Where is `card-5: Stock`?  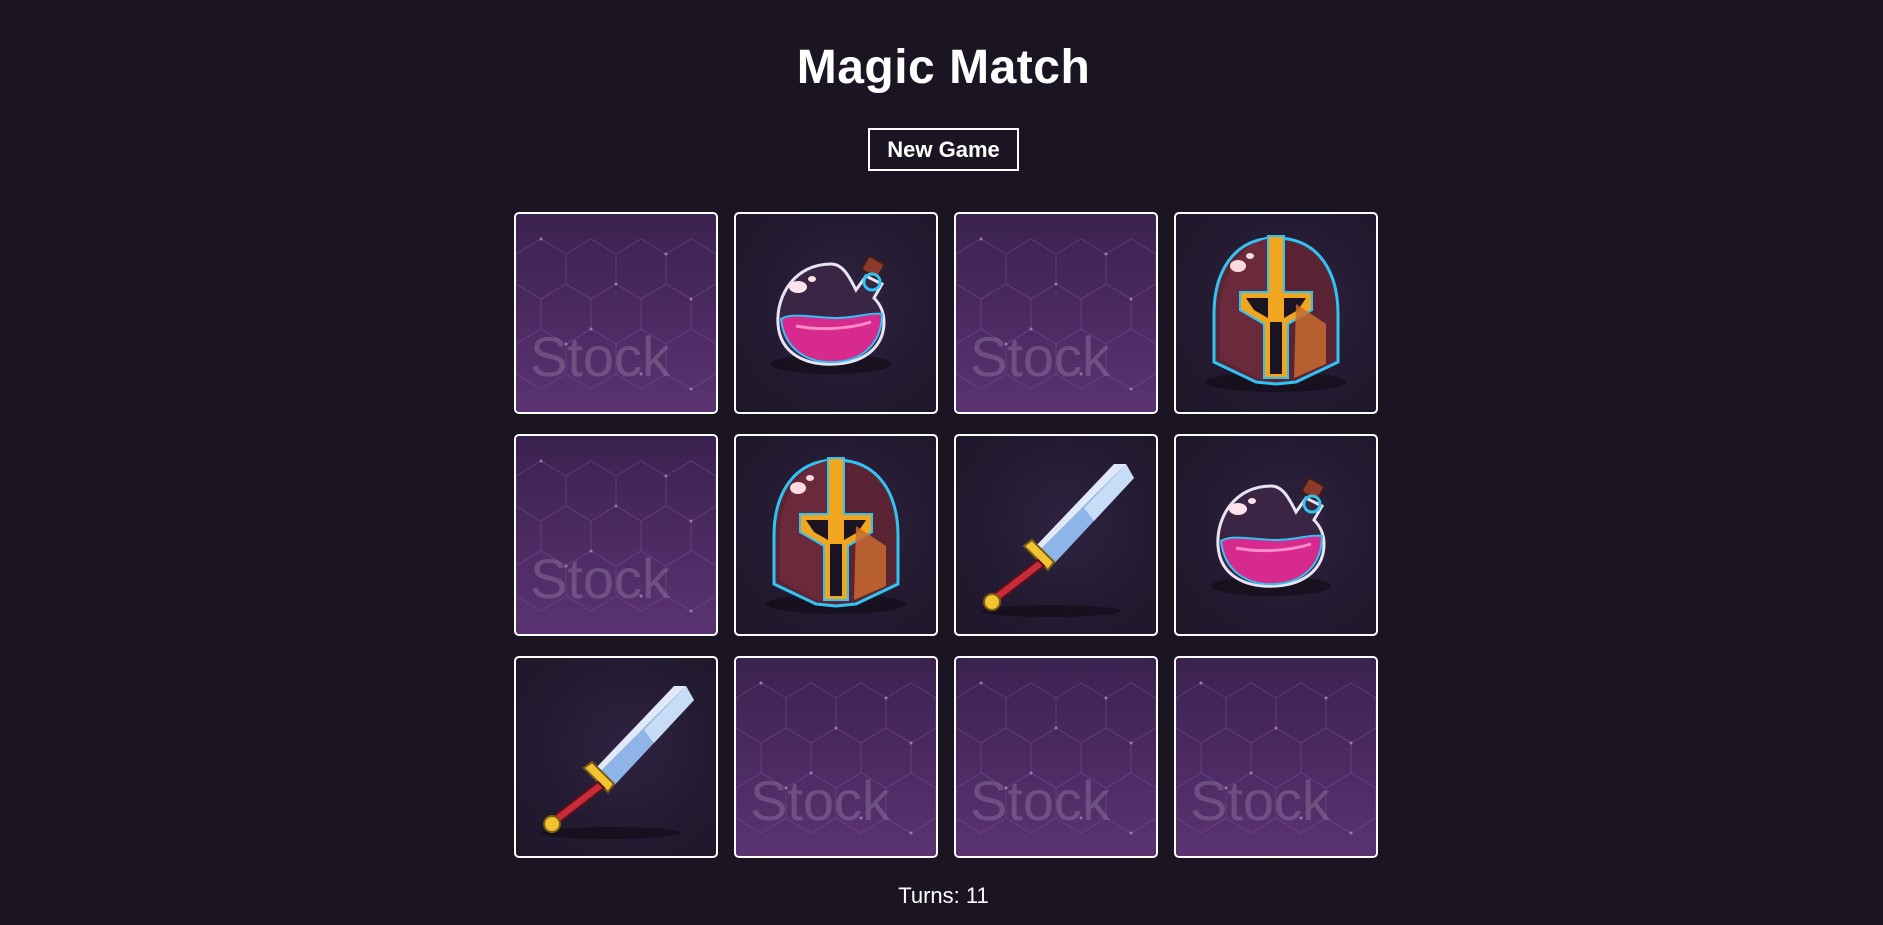
card-5: Stock is located at coordinates (616, 535).